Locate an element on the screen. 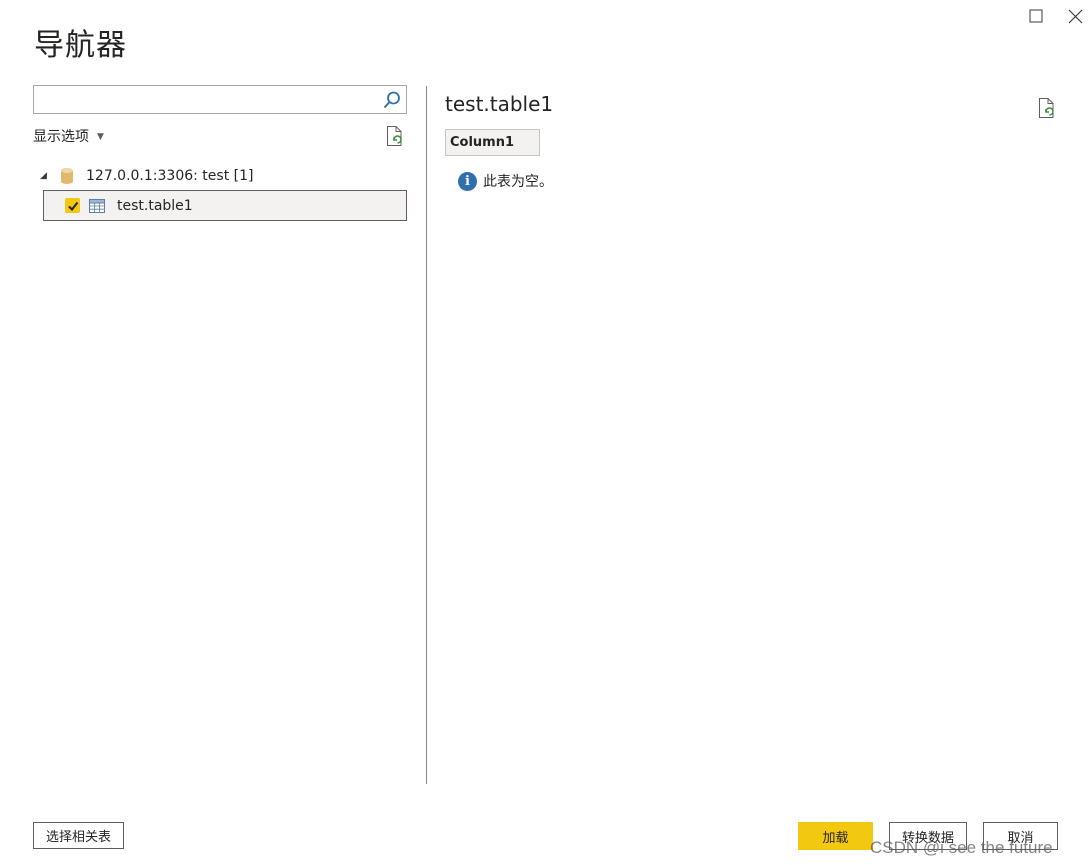  display-options-label: 显示选项 is located at coordinates (61, 137).